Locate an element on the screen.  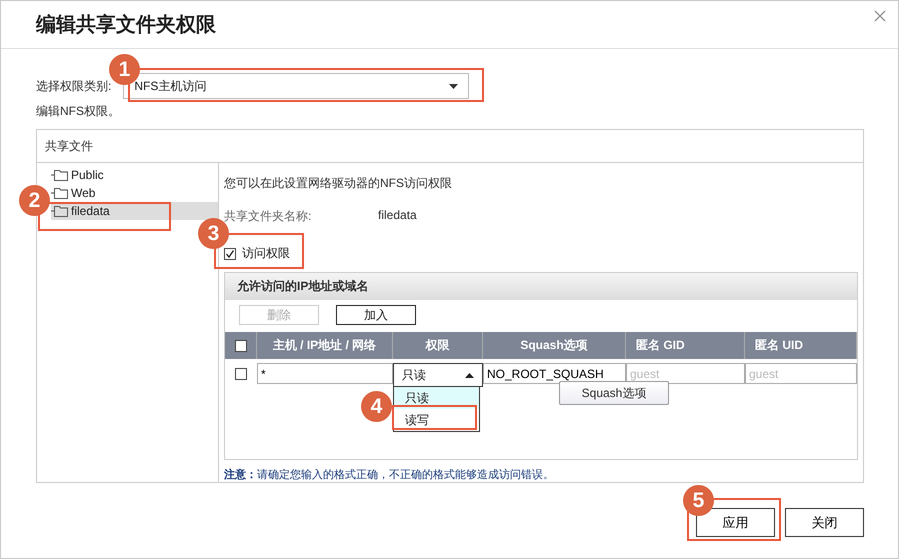
apply-button: 应用 is located at coordinates (735, 522).